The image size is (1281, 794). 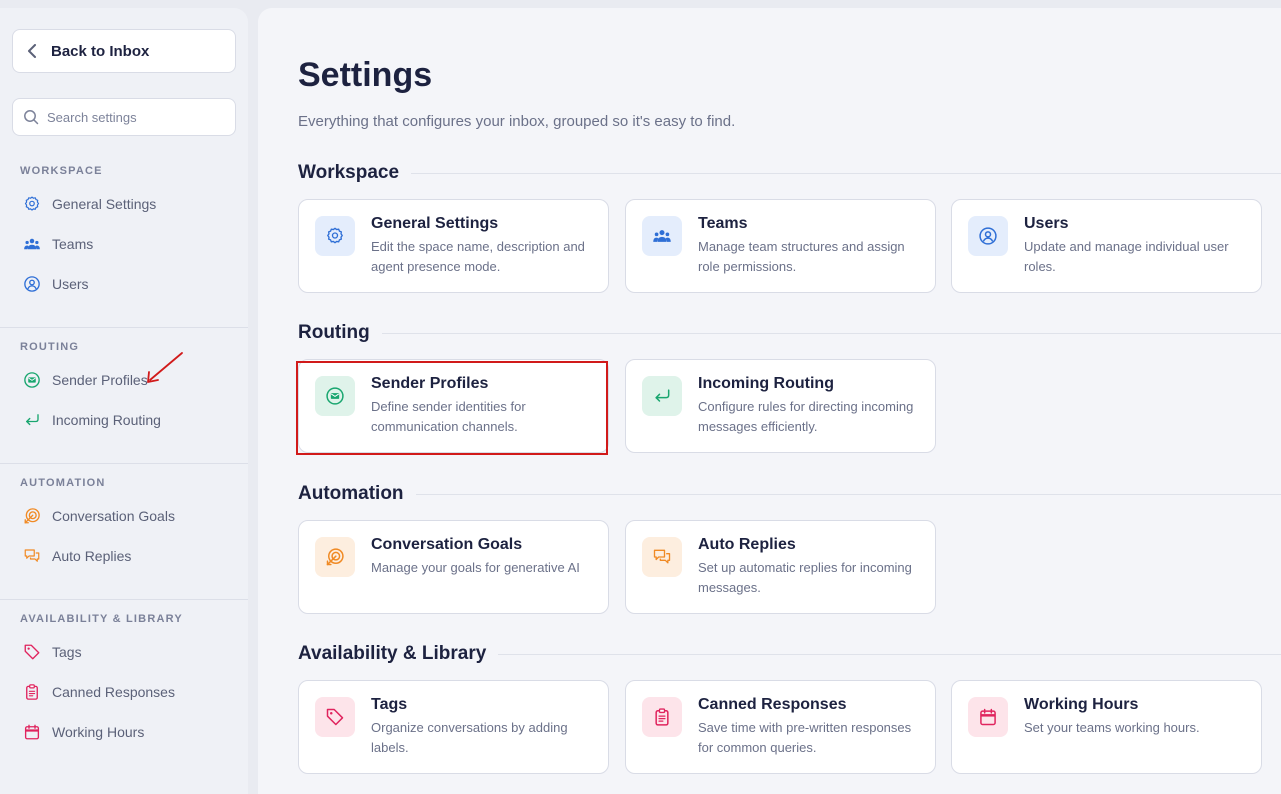 I want to click on card-title: Incoming Routing, so click(x=766, y=383).